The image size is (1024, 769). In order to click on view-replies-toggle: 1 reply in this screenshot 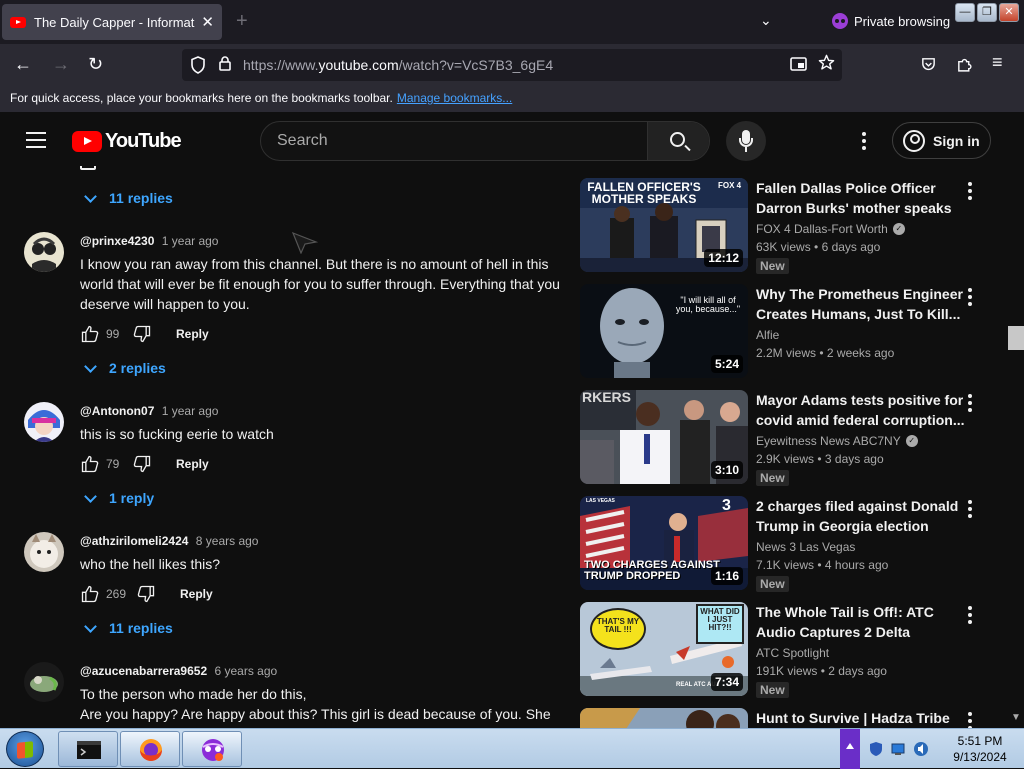, I will do `click(119, 497)`.